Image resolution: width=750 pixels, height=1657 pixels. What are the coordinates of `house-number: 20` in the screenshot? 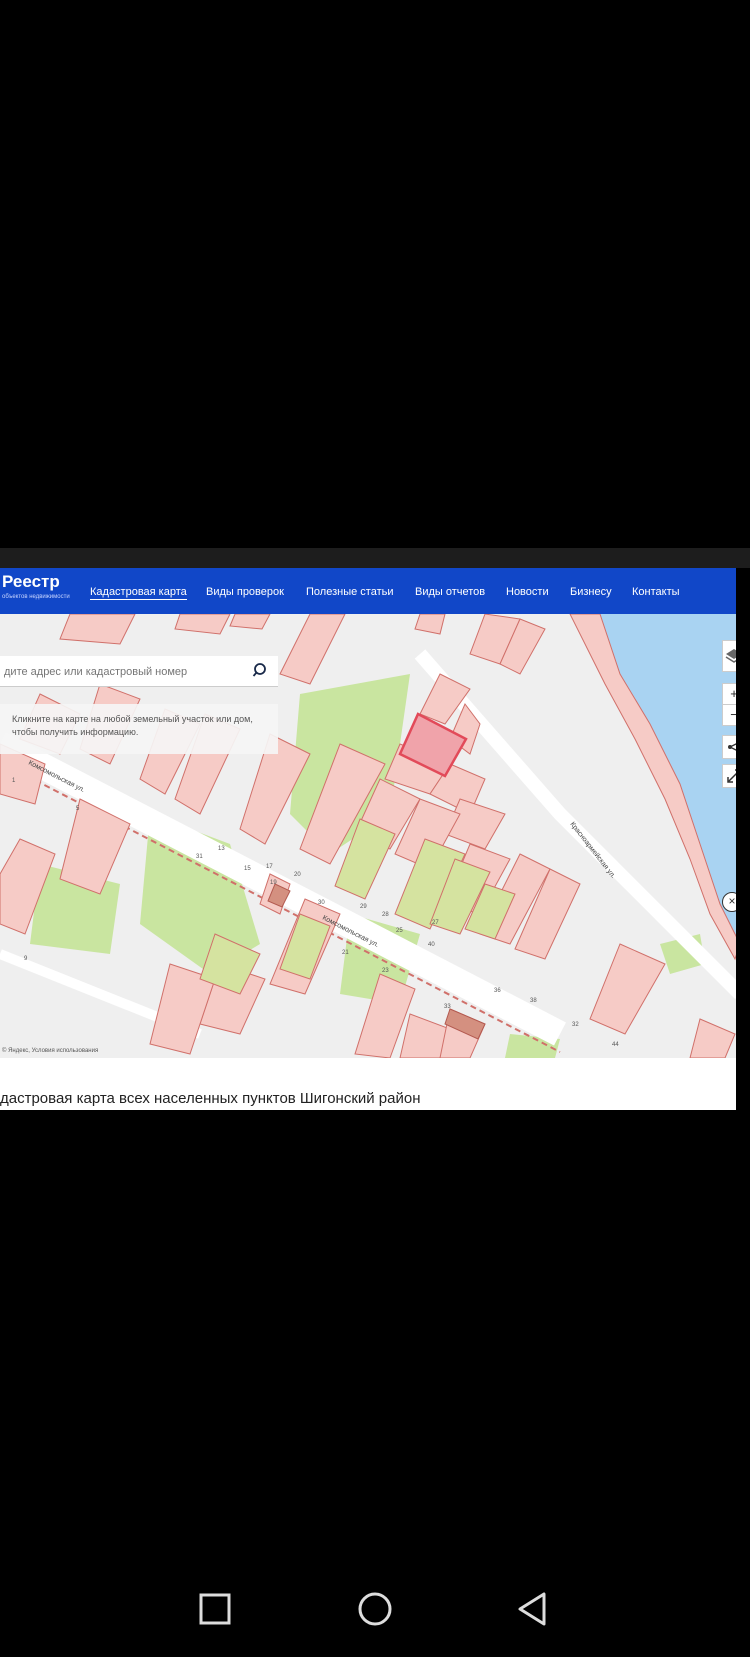 It's located at (297, 875).